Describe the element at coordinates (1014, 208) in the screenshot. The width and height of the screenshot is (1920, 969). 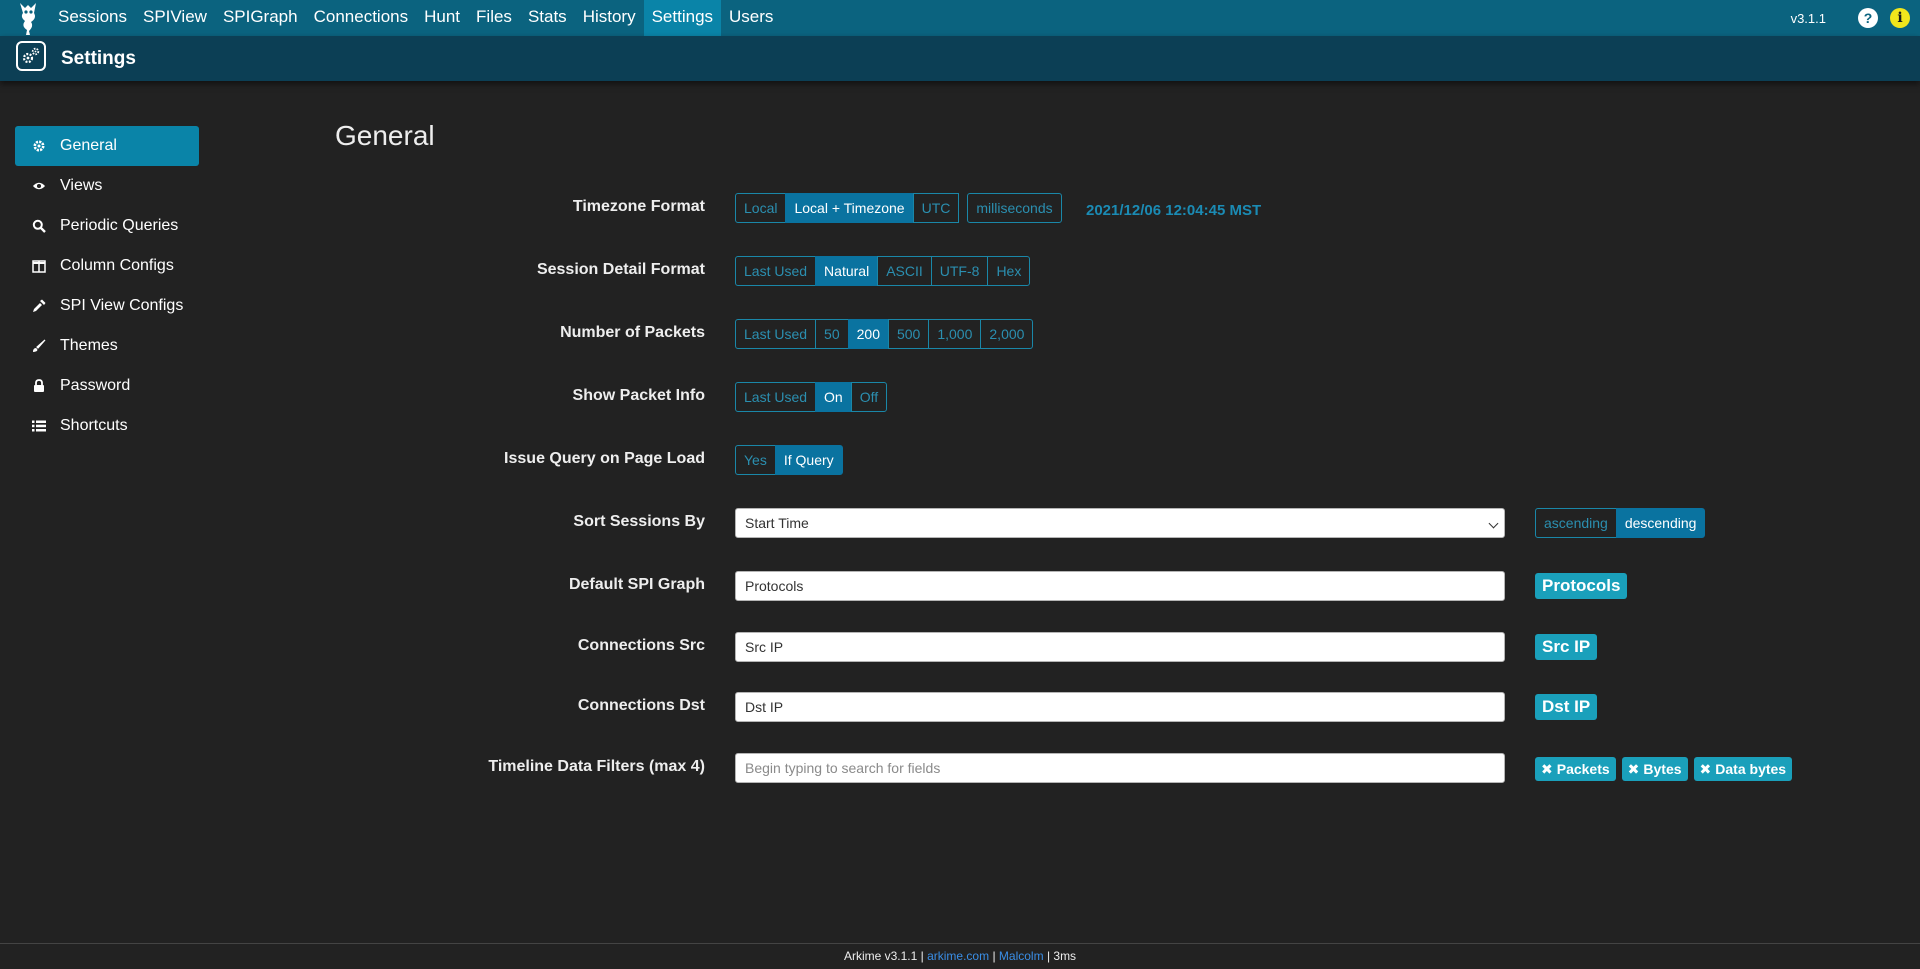
I see `milliseconds-toggle: milliseconds` at that location.